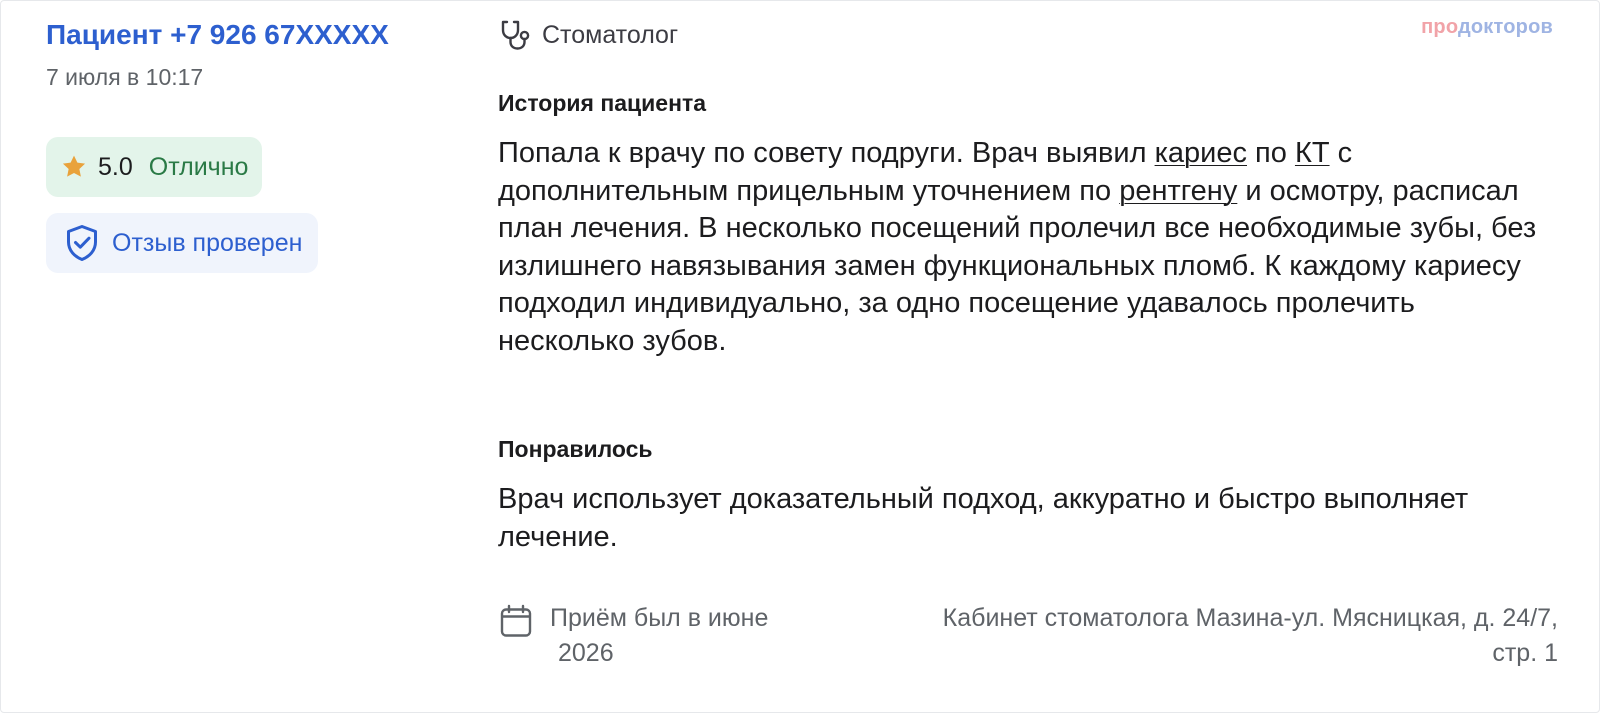  Describe the element at coordinates (1178, 191) in the screenshot. I see `term-link-xray: рентгену` at that location.